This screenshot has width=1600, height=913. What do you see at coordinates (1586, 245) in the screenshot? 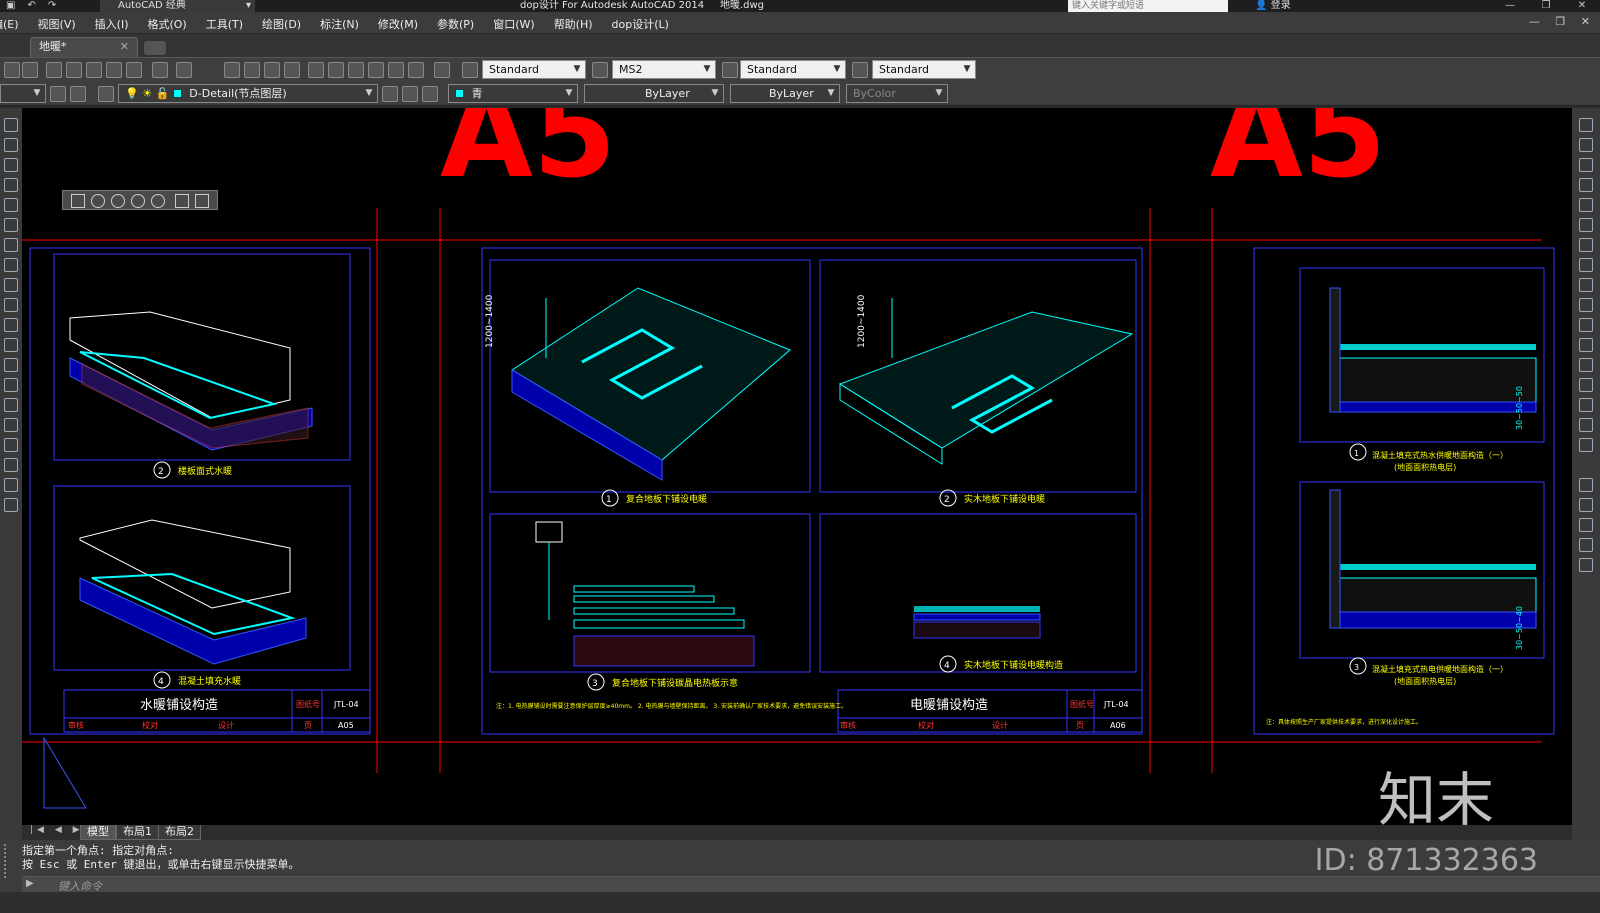
I see `rotate-icon` at bounding box center [1586, 245].